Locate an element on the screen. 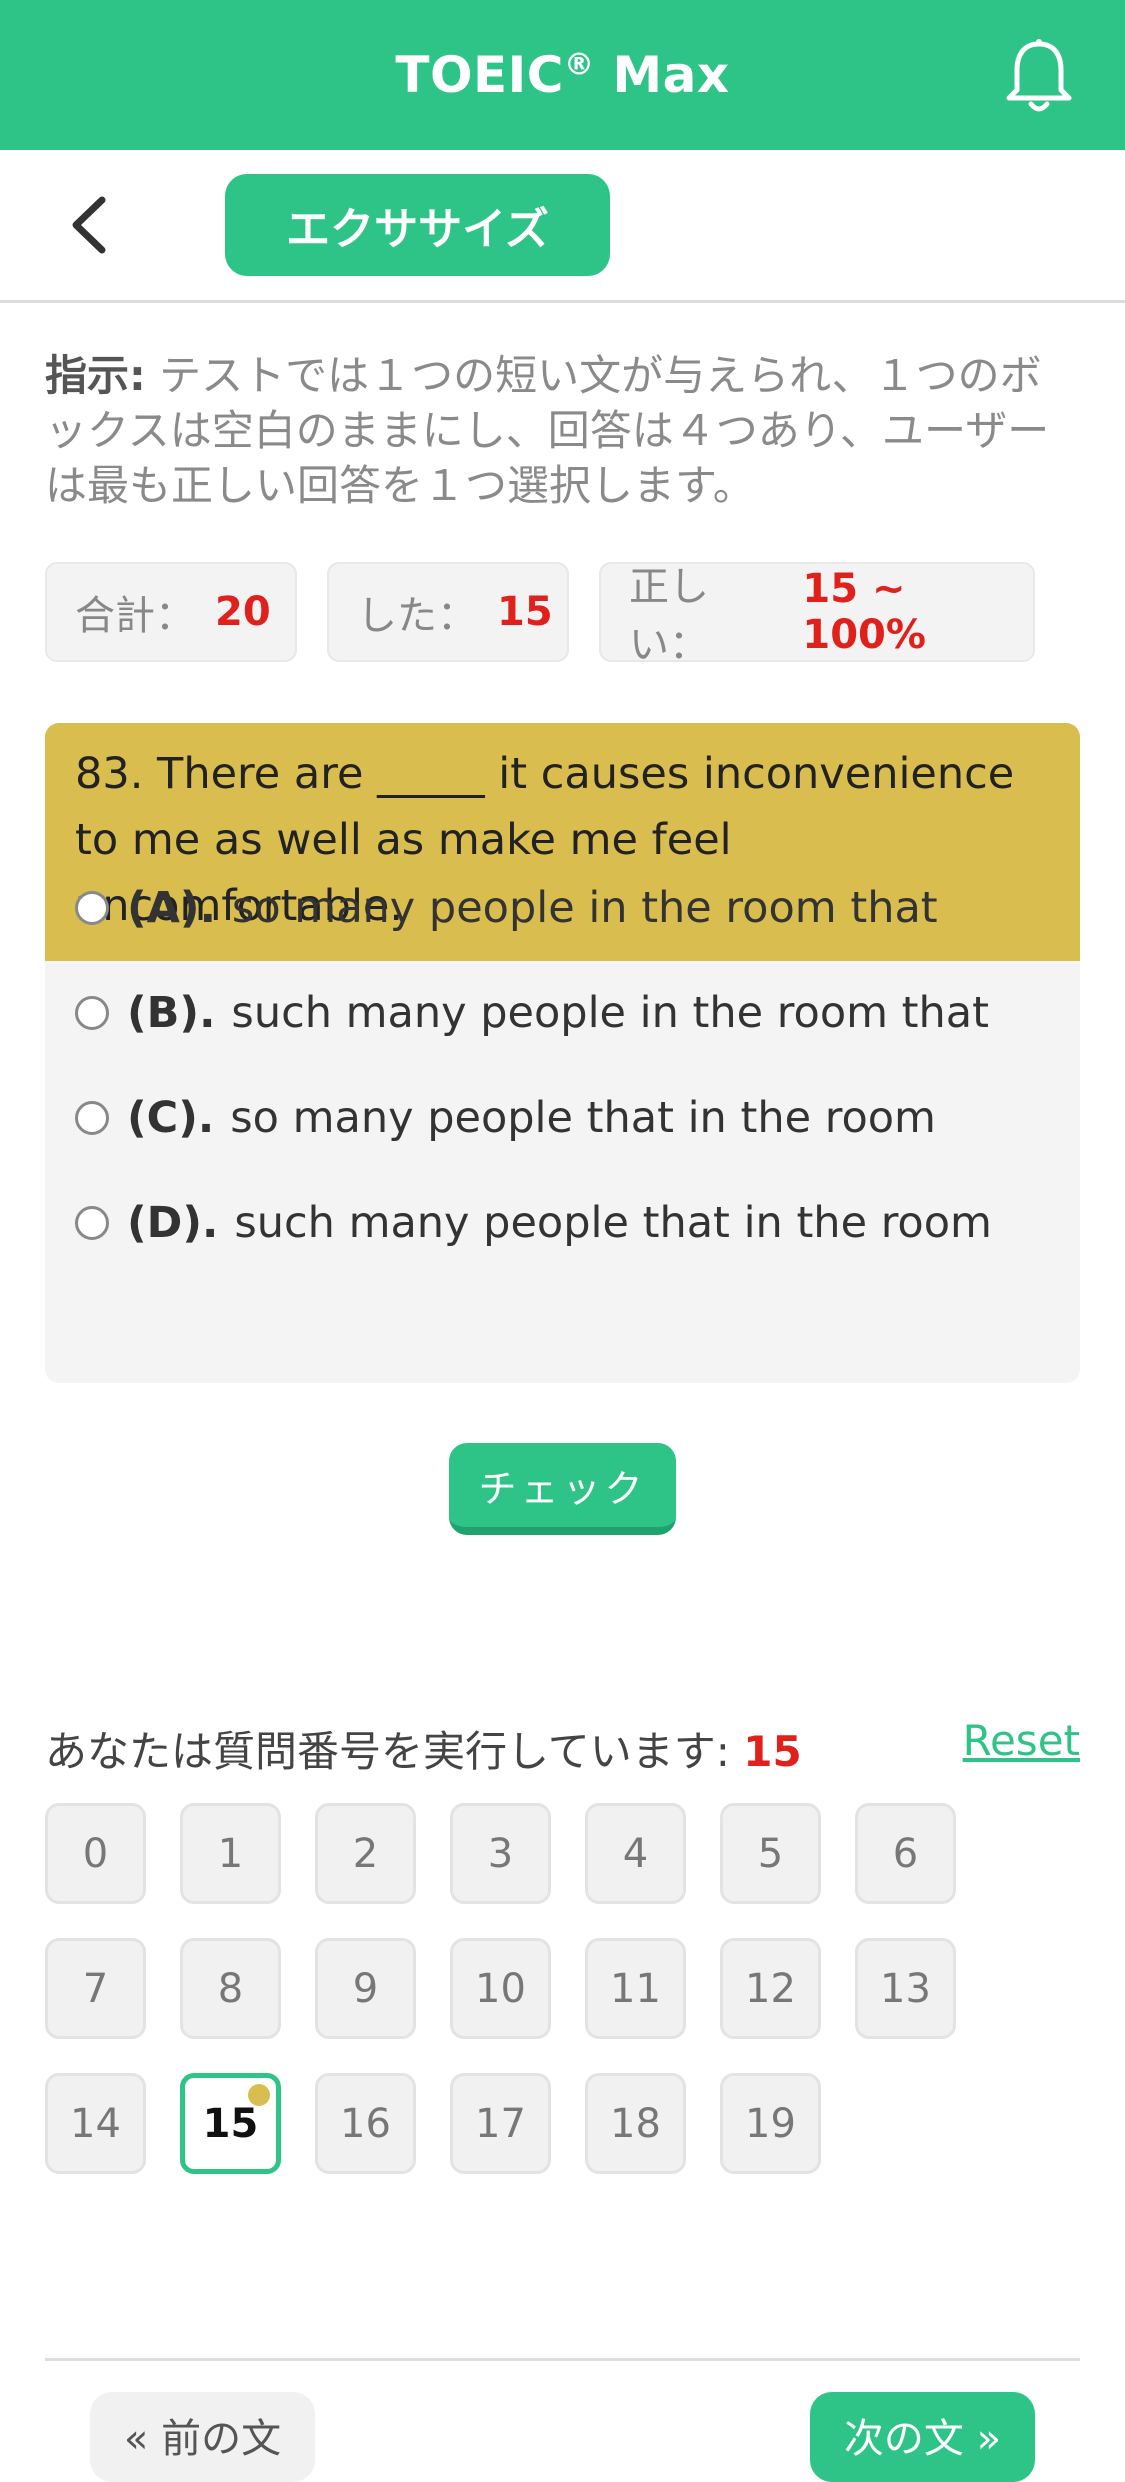 This screenshot has width=1125, height=2482. stat-correct: 正しい： 15 ~ 100% is located at coordinates (817, 615).